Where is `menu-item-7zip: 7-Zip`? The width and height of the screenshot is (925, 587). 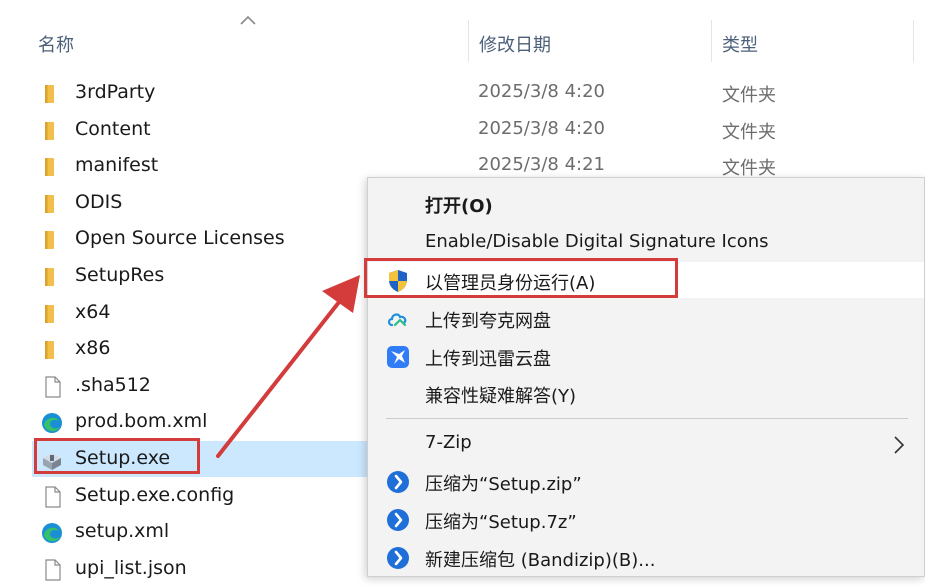
menu-item-7zip: 7-Zip is located at coordinates (646, 443).